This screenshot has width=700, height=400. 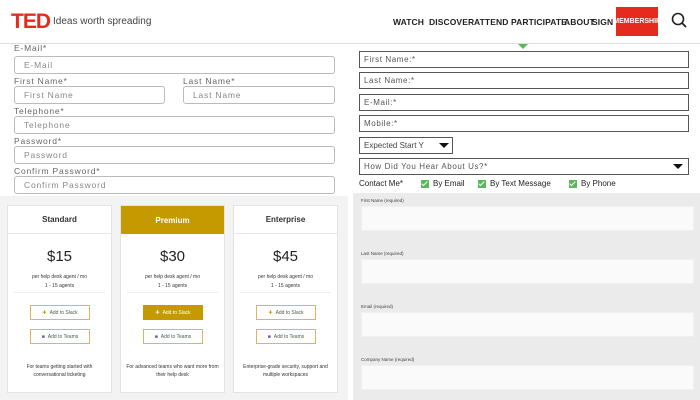 I want to click on first-name-field: First Name, so click(x=89, y=95).